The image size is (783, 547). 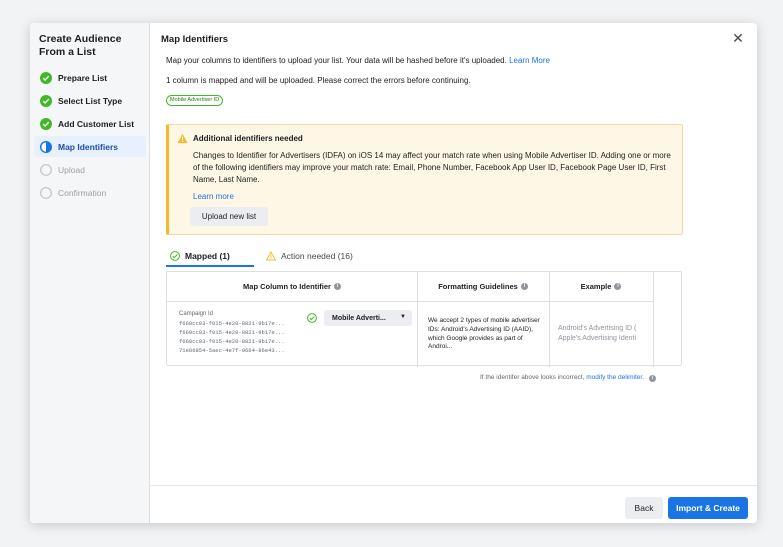 I want to click on upload-new-list-button: Upload new list, so click(x=229, y=216).